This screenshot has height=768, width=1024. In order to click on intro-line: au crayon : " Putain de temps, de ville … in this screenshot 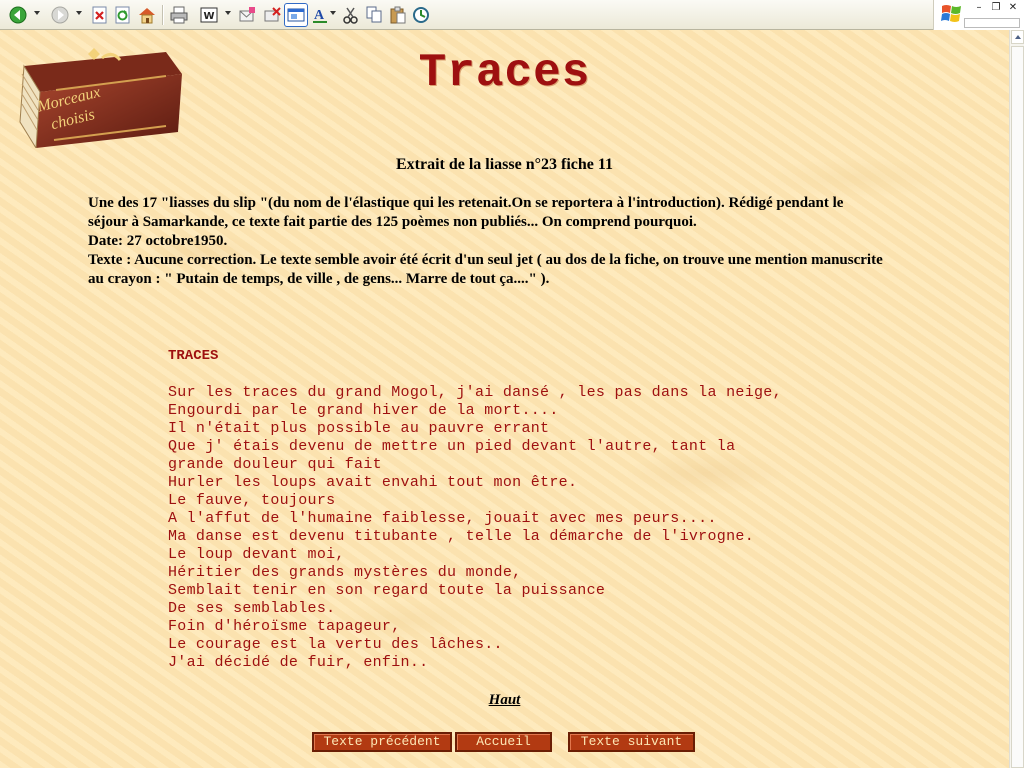, I will do `click(319, 279)`.